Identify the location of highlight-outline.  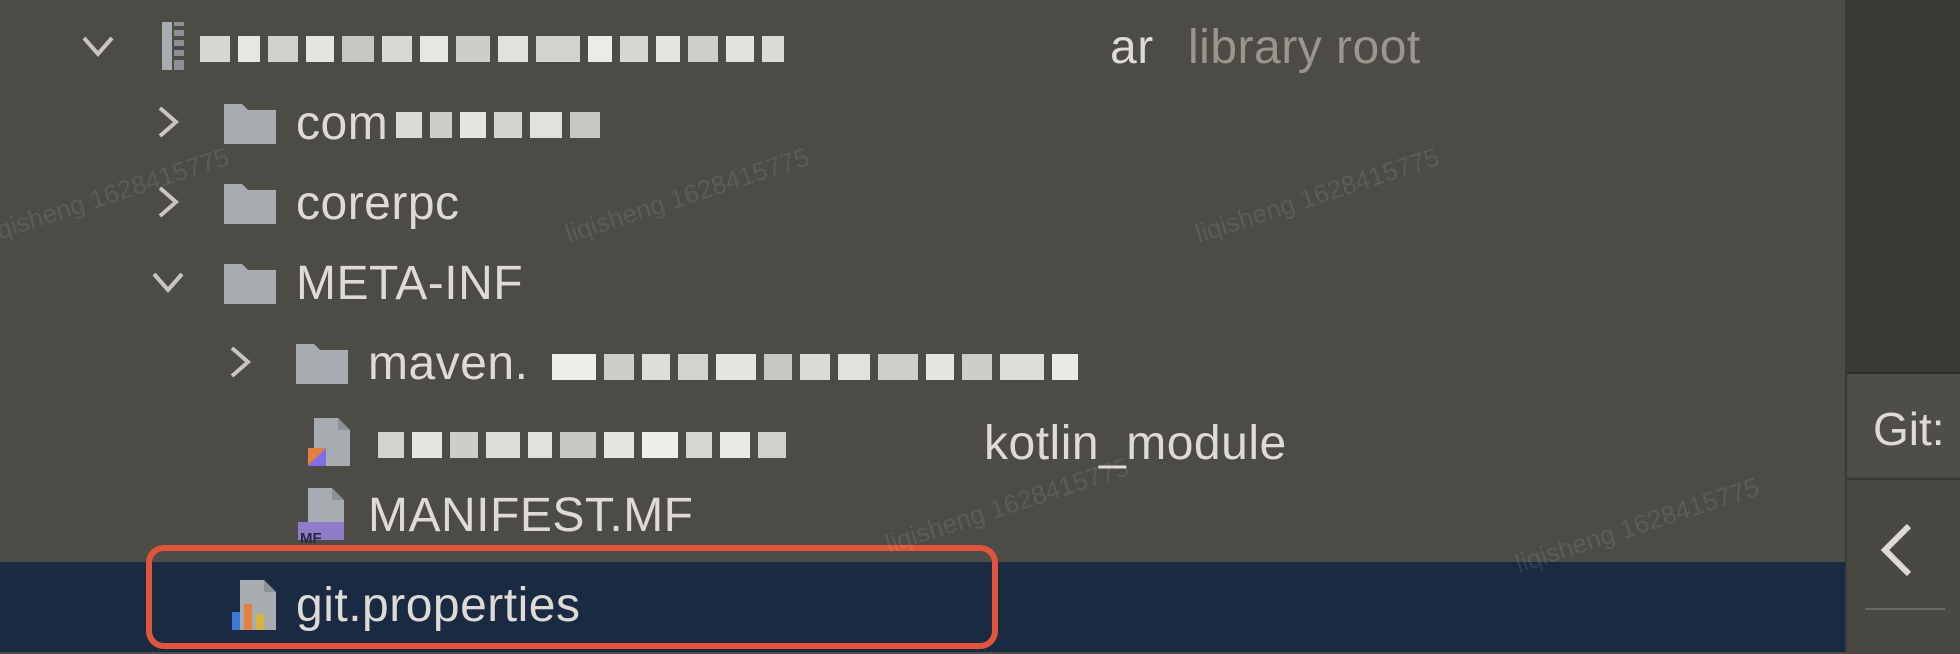
(572, 597).